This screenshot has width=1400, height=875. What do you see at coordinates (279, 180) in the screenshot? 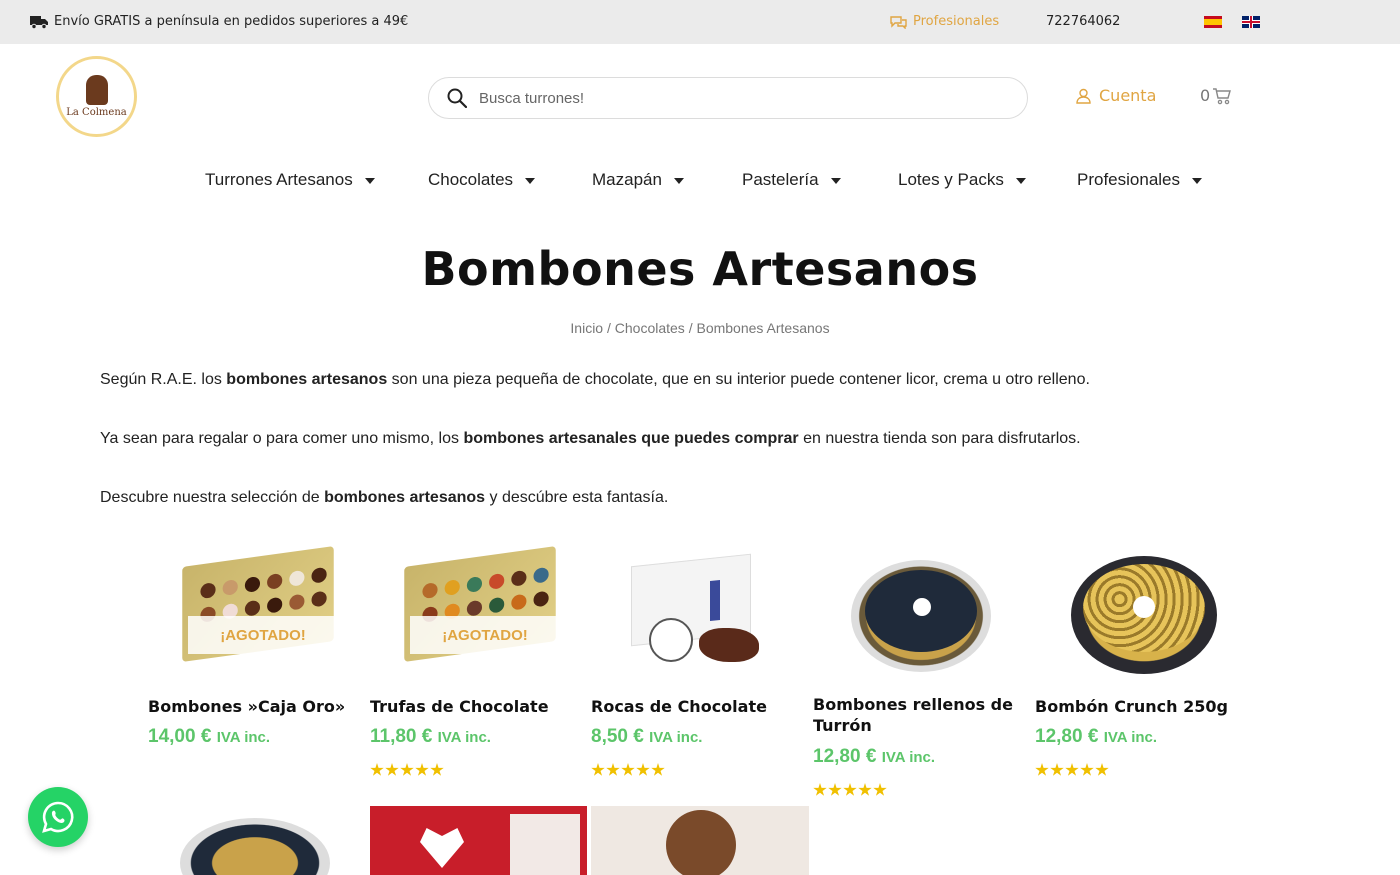
I see `nav-label: Turrones Artesanos` at bounding box center [279, 180].